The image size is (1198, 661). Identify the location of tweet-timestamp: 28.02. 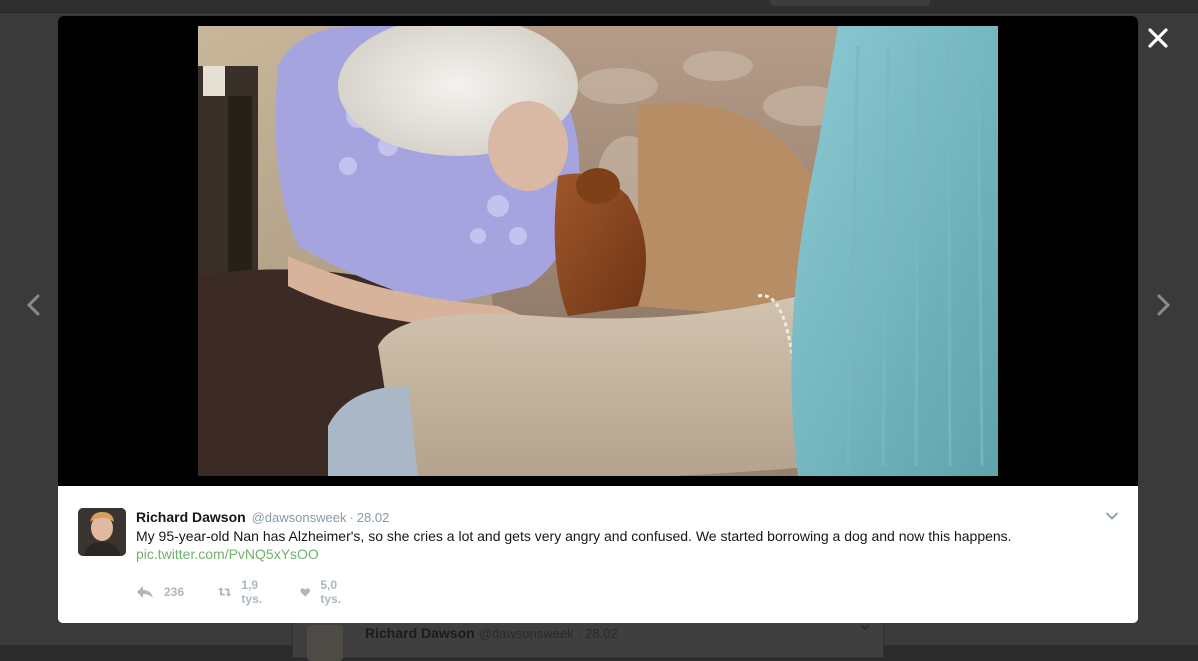
(373, 517).